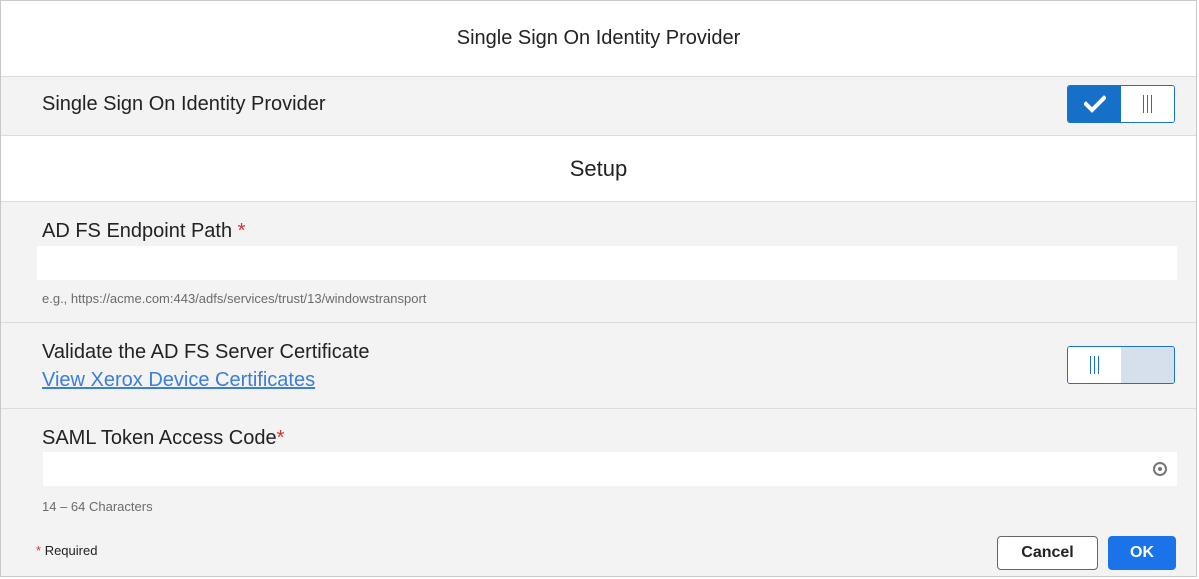  What do you see at coordinates (1047, 553) in the screenshot?
I see `cancel-button: Cancel` at bounding box center [1047, 553].